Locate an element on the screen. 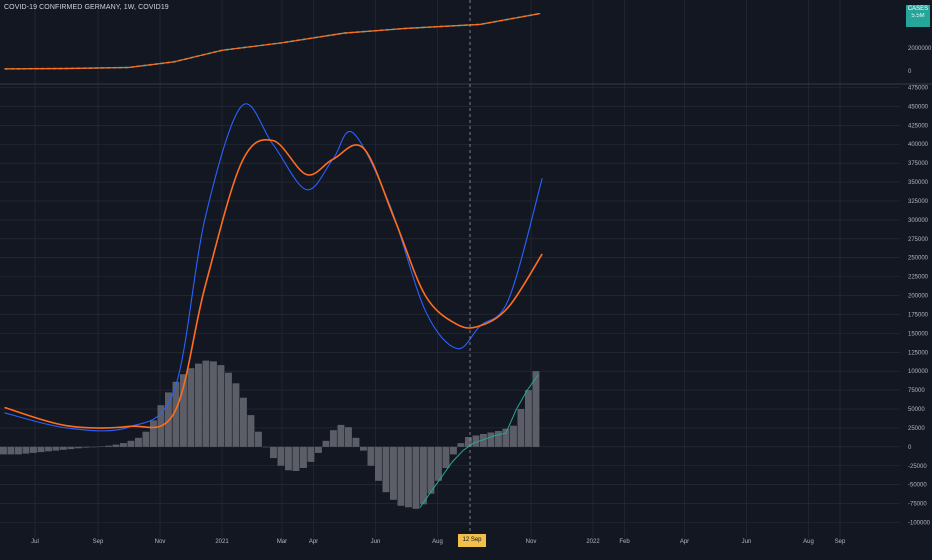 This screenshot has width=932, height=560. x-tick-label-1: Sep is located at coordinates (98, 542).